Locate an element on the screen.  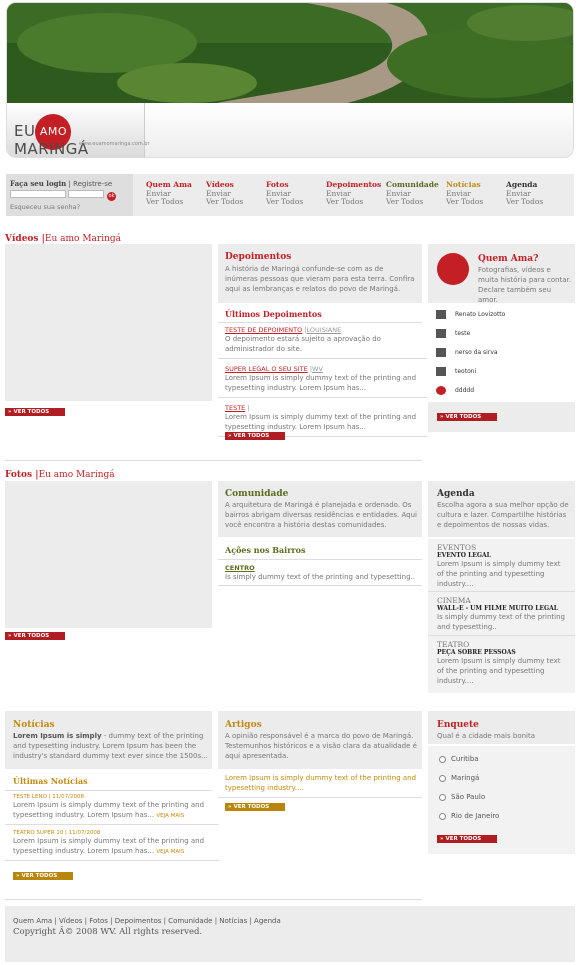
poll-option: Maringá is located at coordinates (459, 778).